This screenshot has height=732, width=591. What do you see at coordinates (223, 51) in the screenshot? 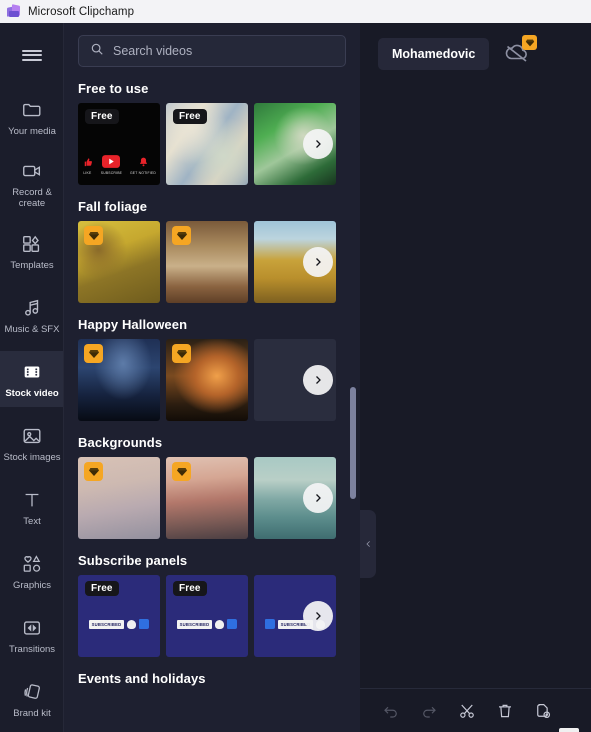
I see `search-input` at bounding box center [223, 51].